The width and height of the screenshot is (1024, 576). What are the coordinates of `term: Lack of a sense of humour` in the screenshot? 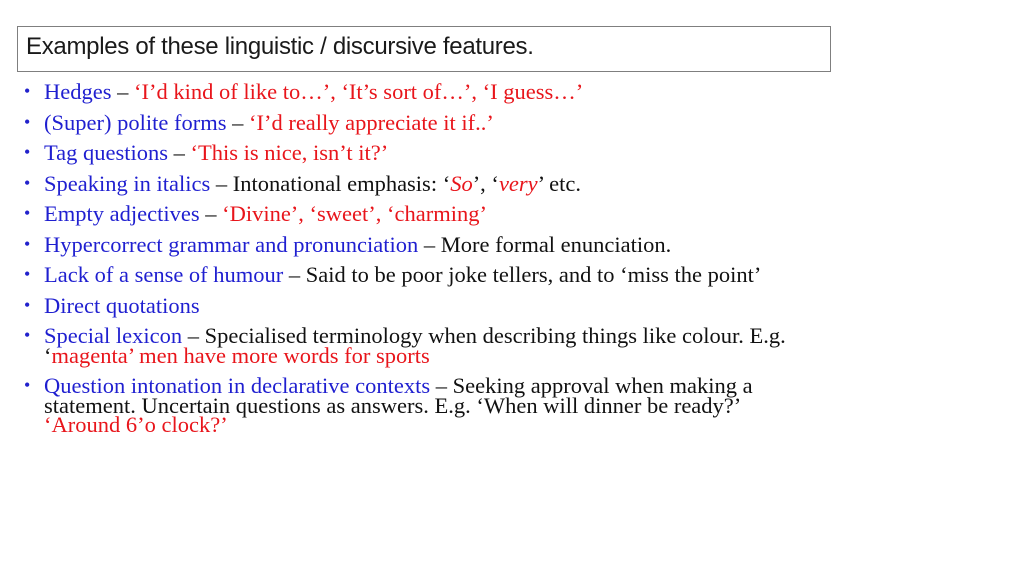 It's located at (164, 274).